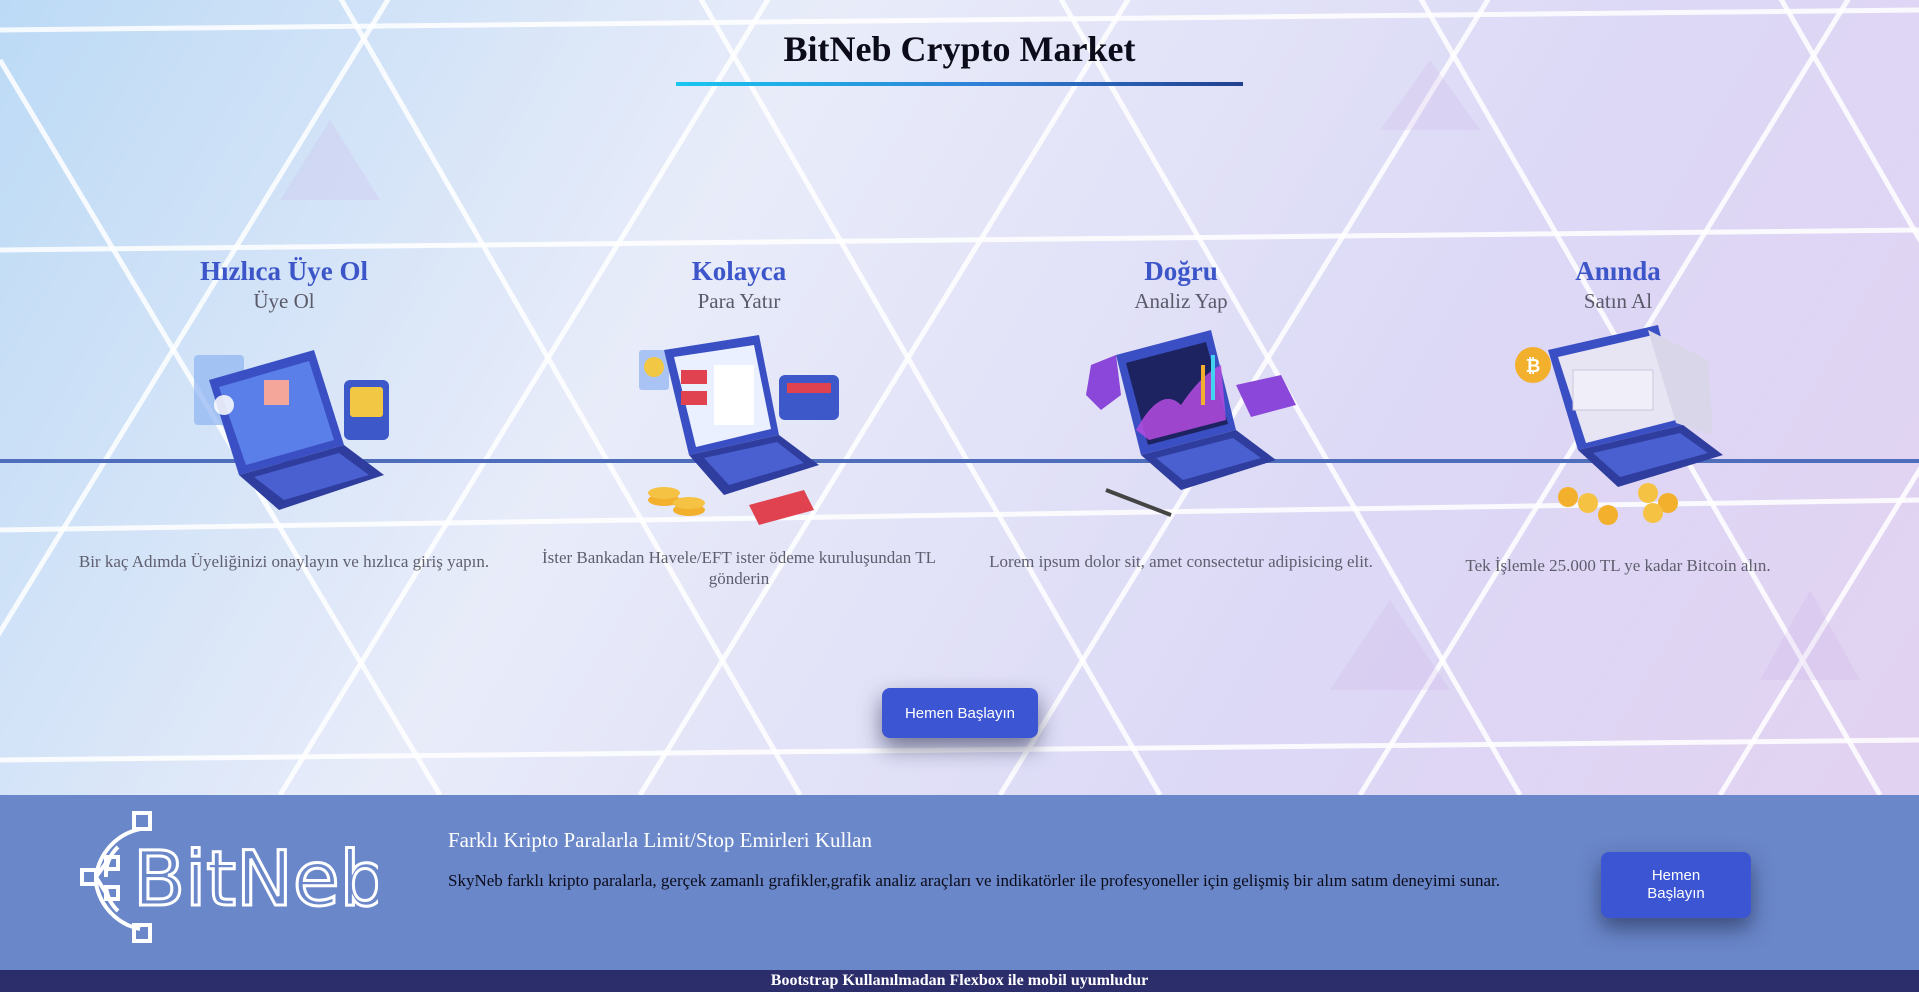  What do you see at coordinates (255, 878) in the screenshot?
I see `svg-text: BitNeb` at bounding box center [255, 878].